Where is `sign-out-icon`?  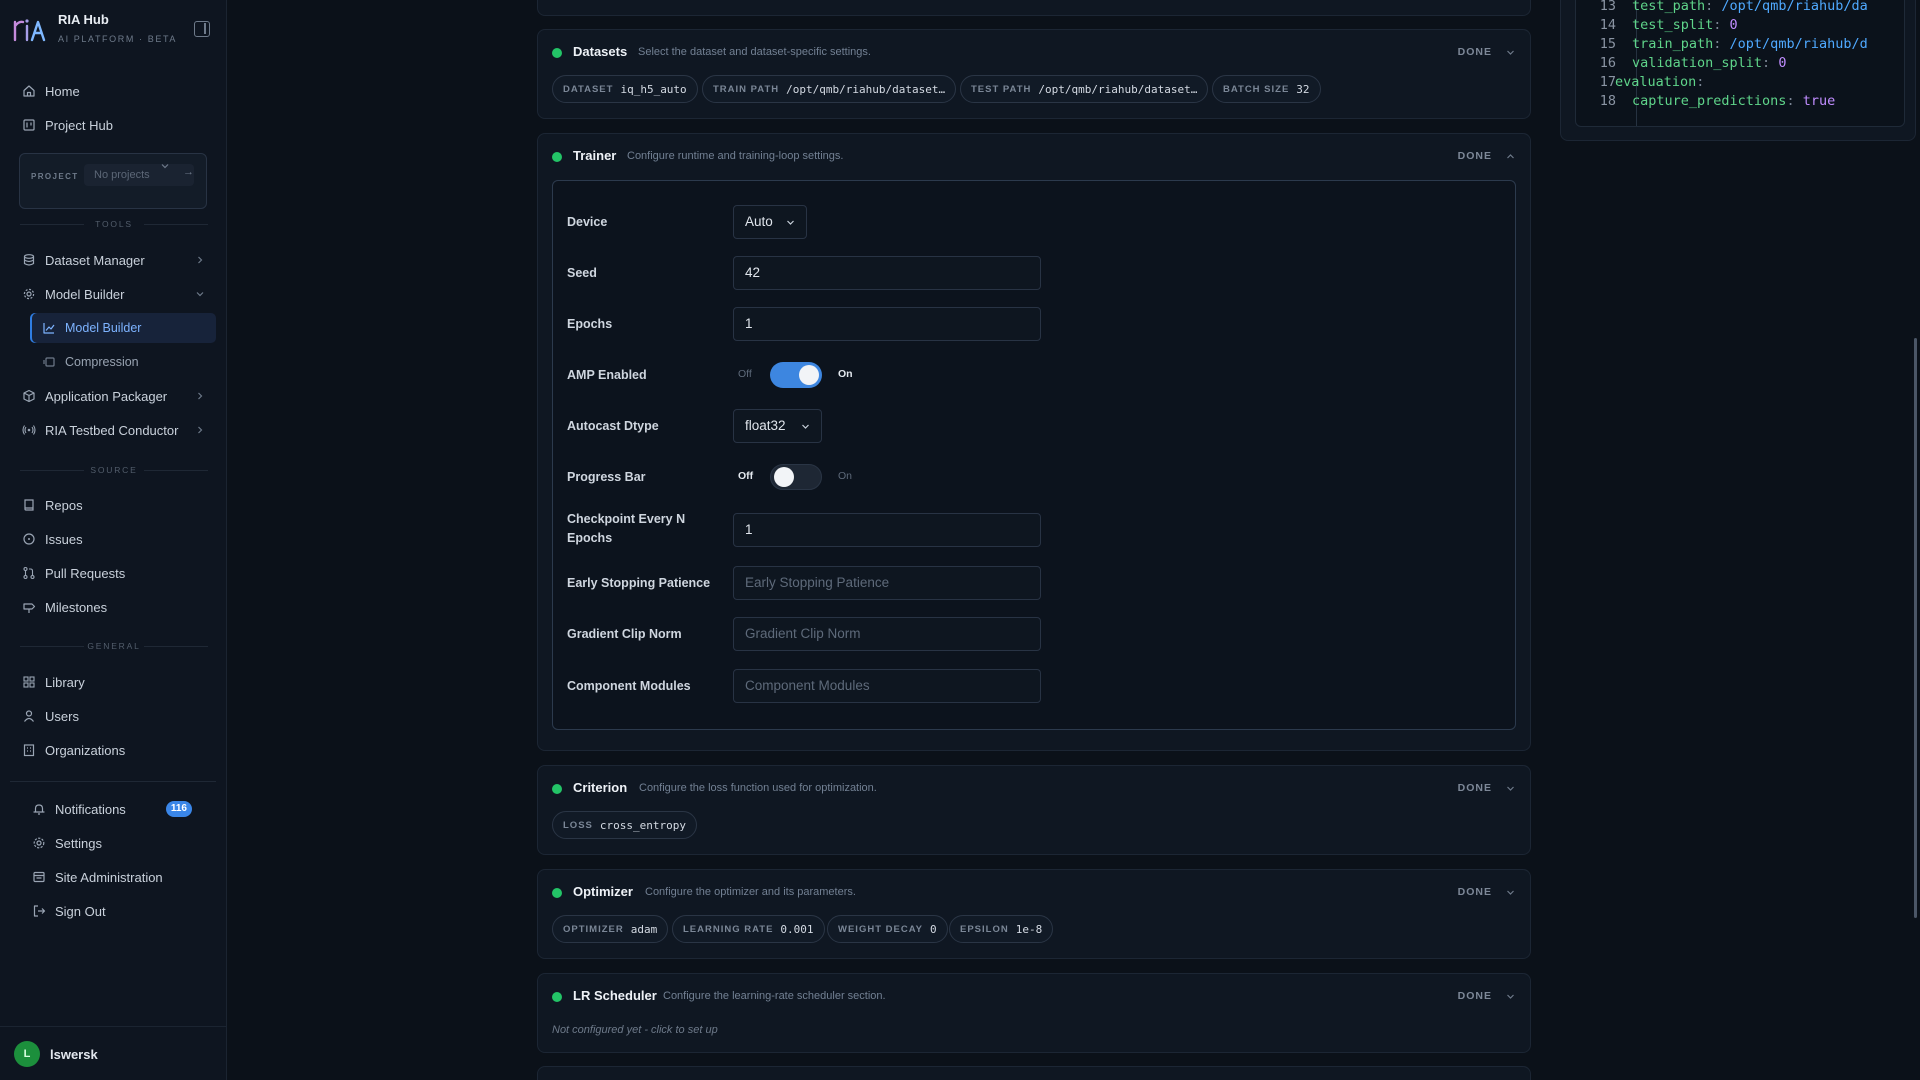
sign-out-icon is located at coordinates (39, 911).